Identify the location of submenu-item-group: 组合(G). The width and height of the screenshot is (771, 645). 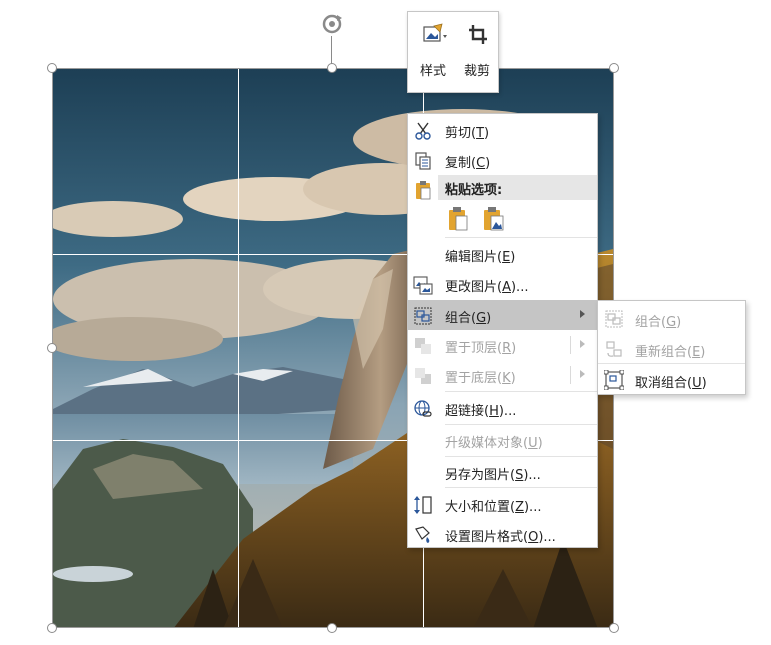
(671, 318).